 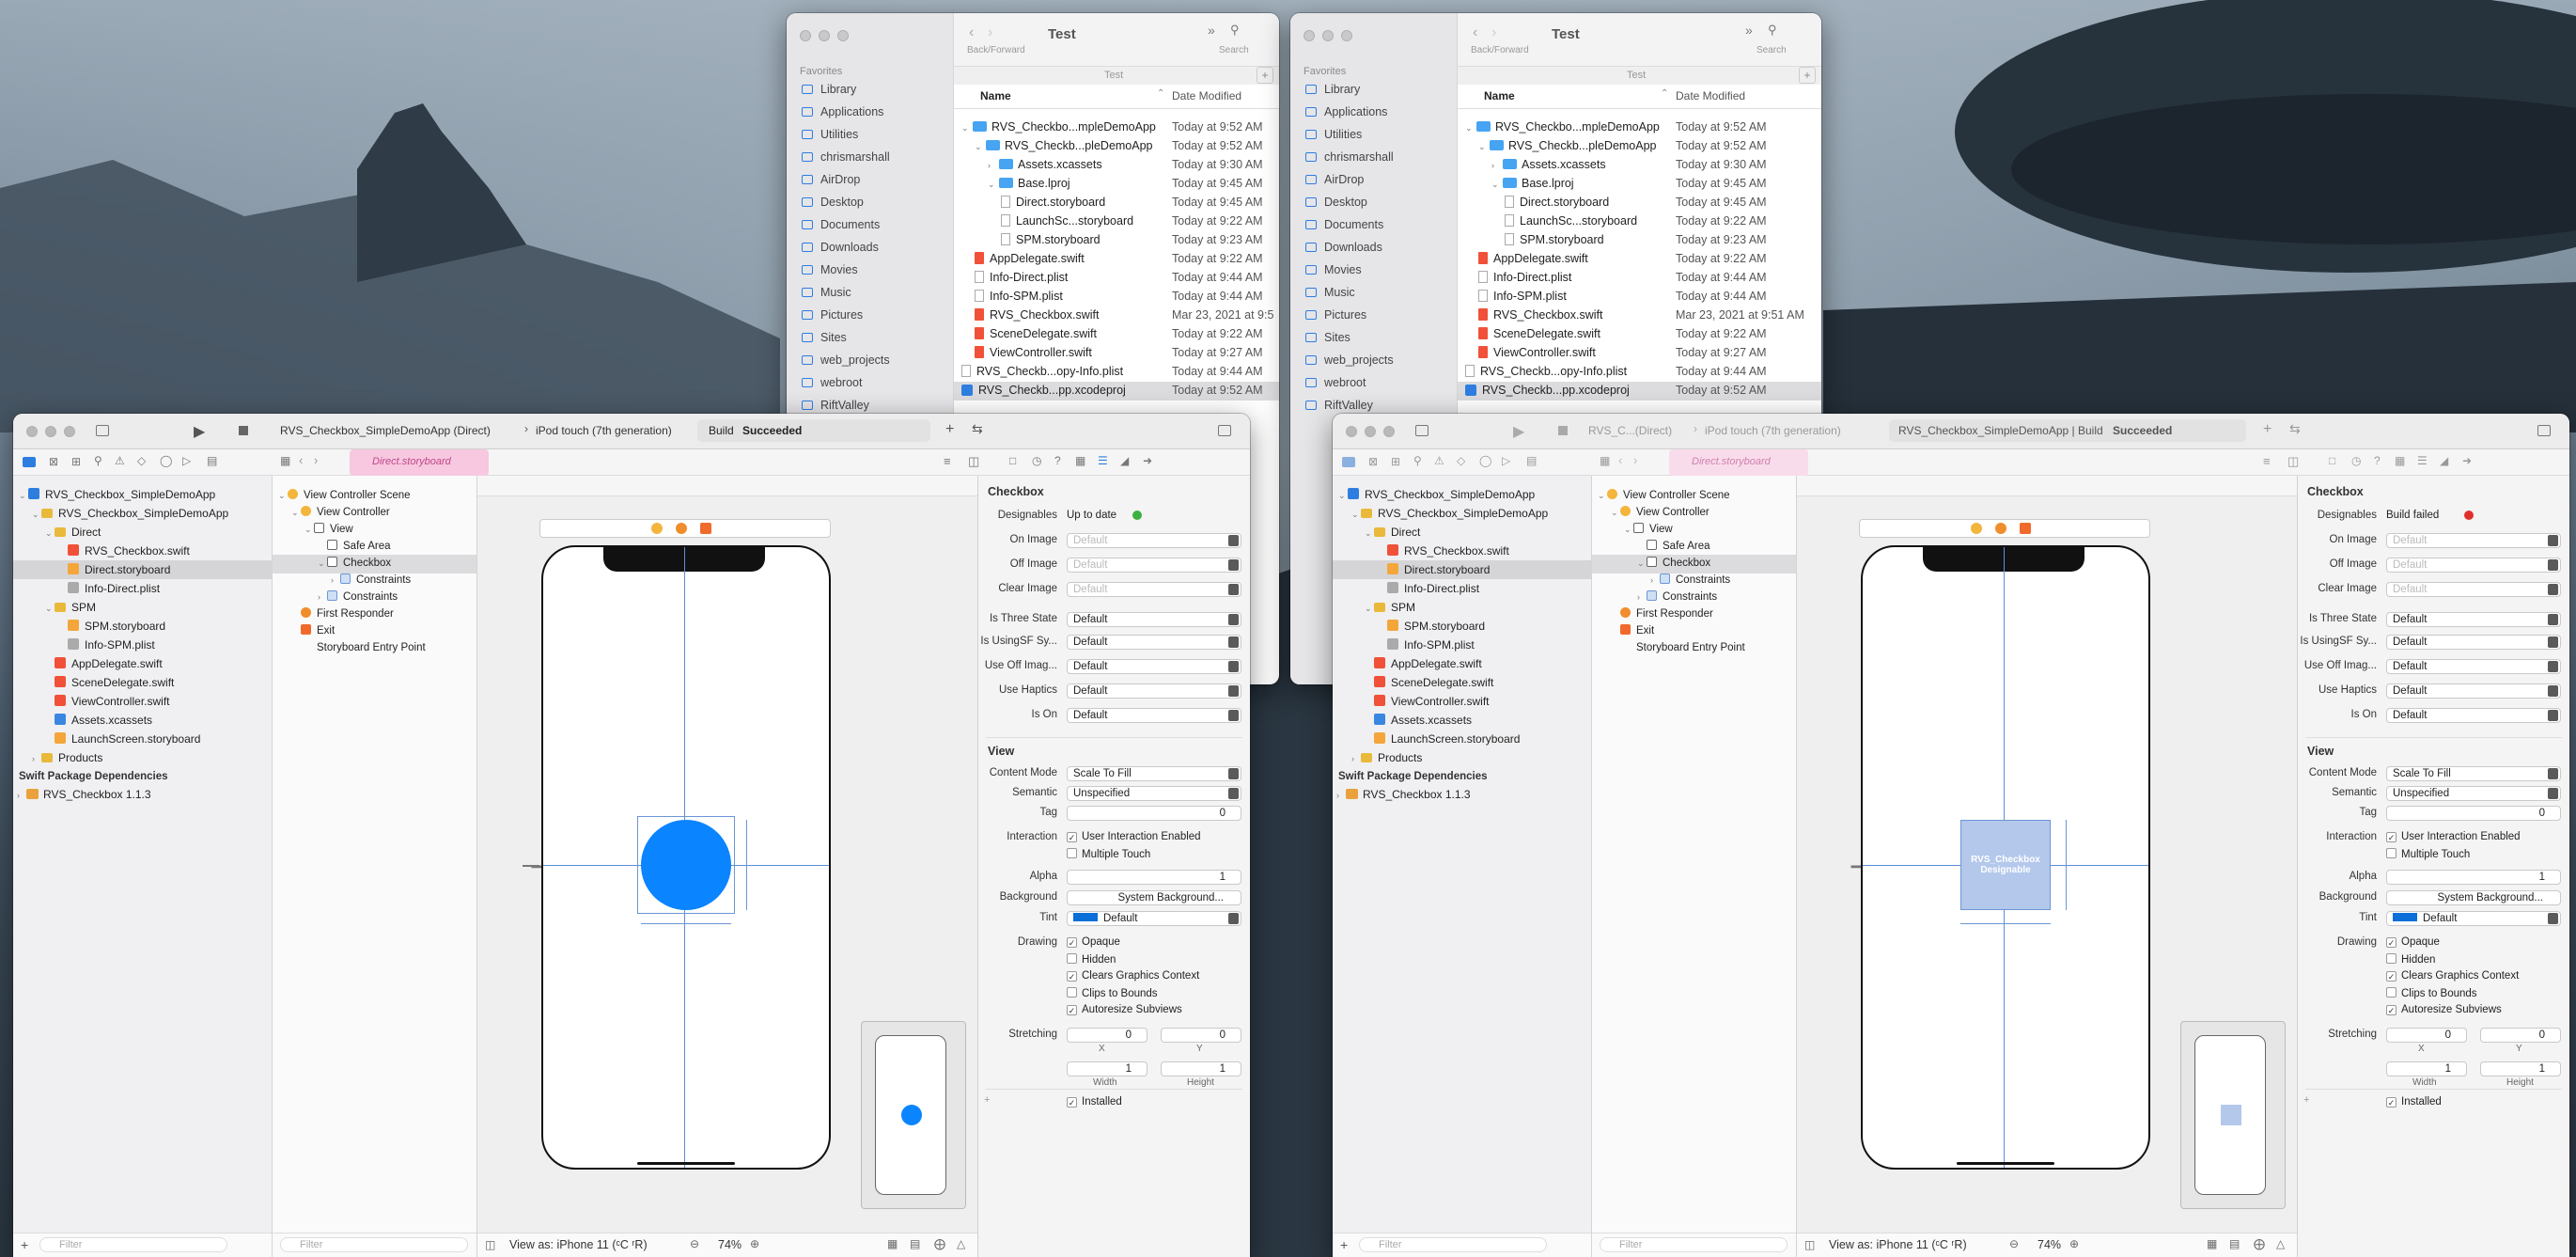 What do you see at coordinates (1417, 460) in the screenshot?
I see `find-icon: ⚲` at bounding box center [1417, 460].